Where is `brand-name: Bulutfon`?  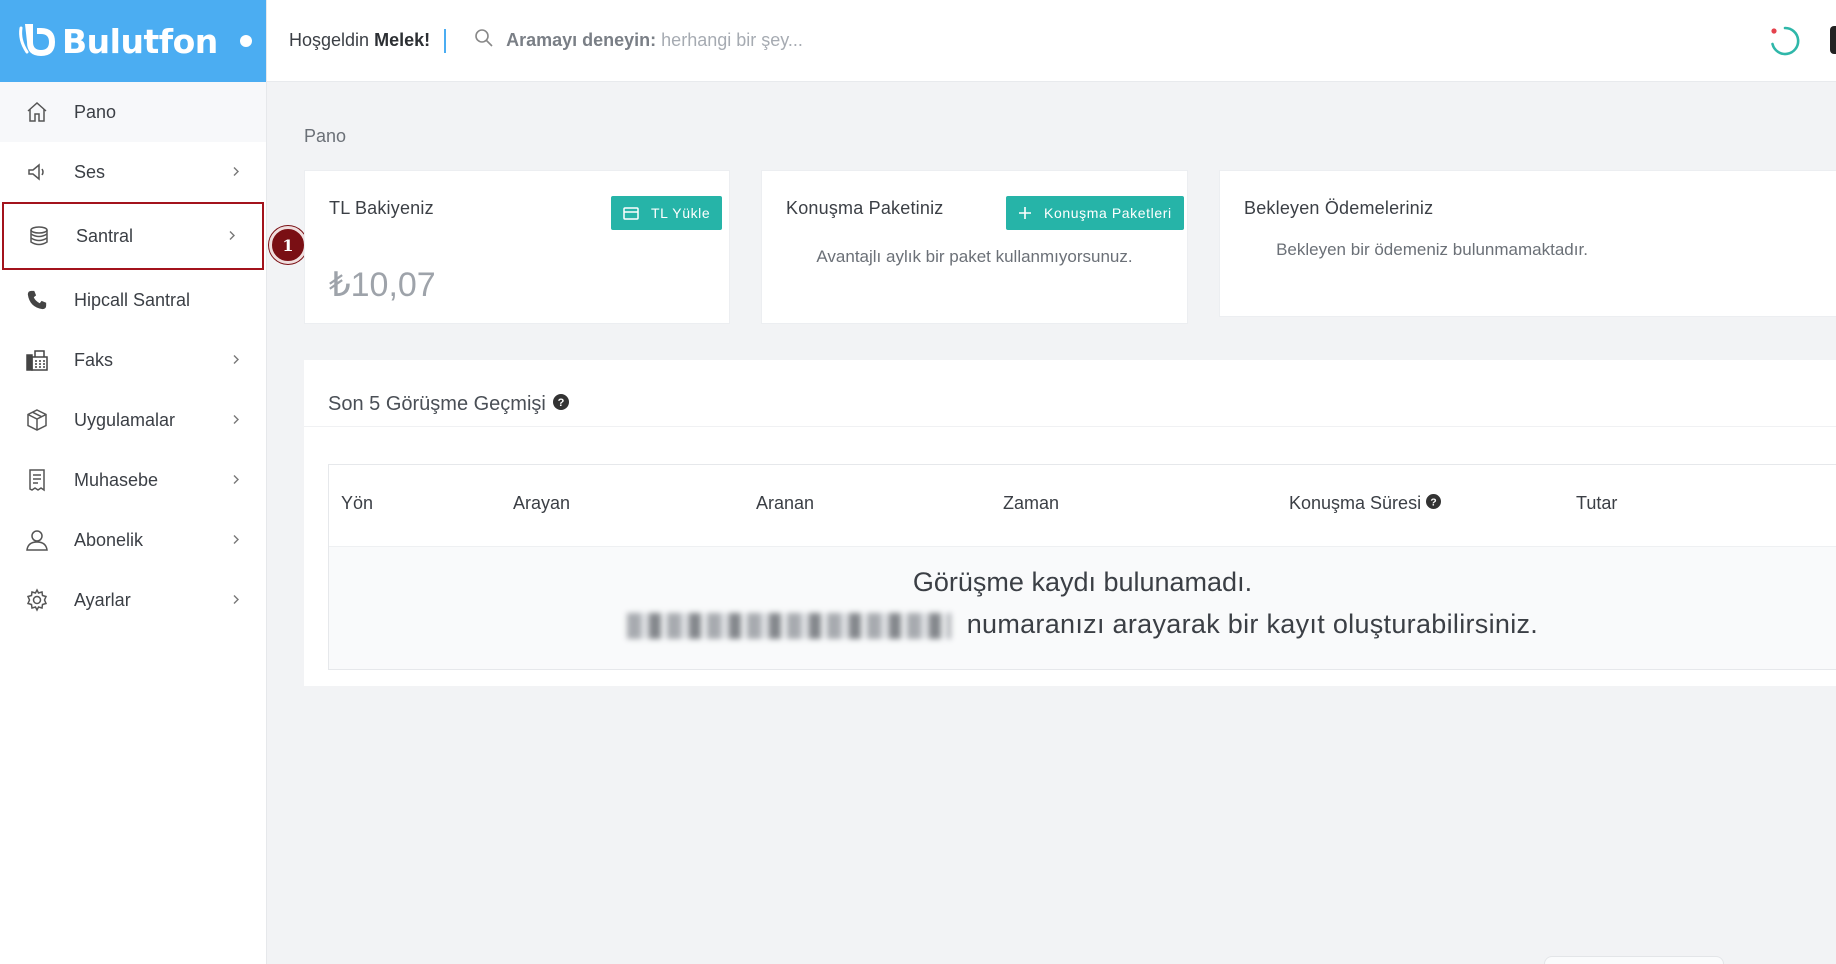 brand-name: Bulutfon is located at coordinates (140, 41).